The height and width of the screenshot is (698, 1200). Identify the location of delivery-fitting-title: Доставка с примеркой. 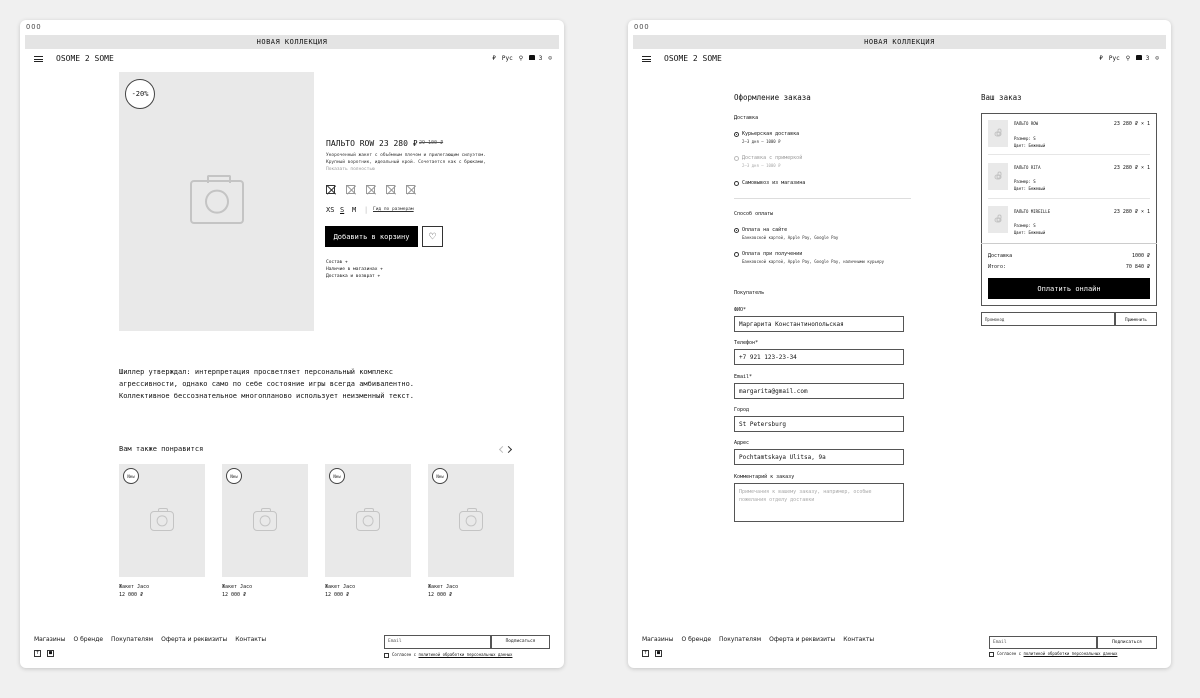
(772, 158).